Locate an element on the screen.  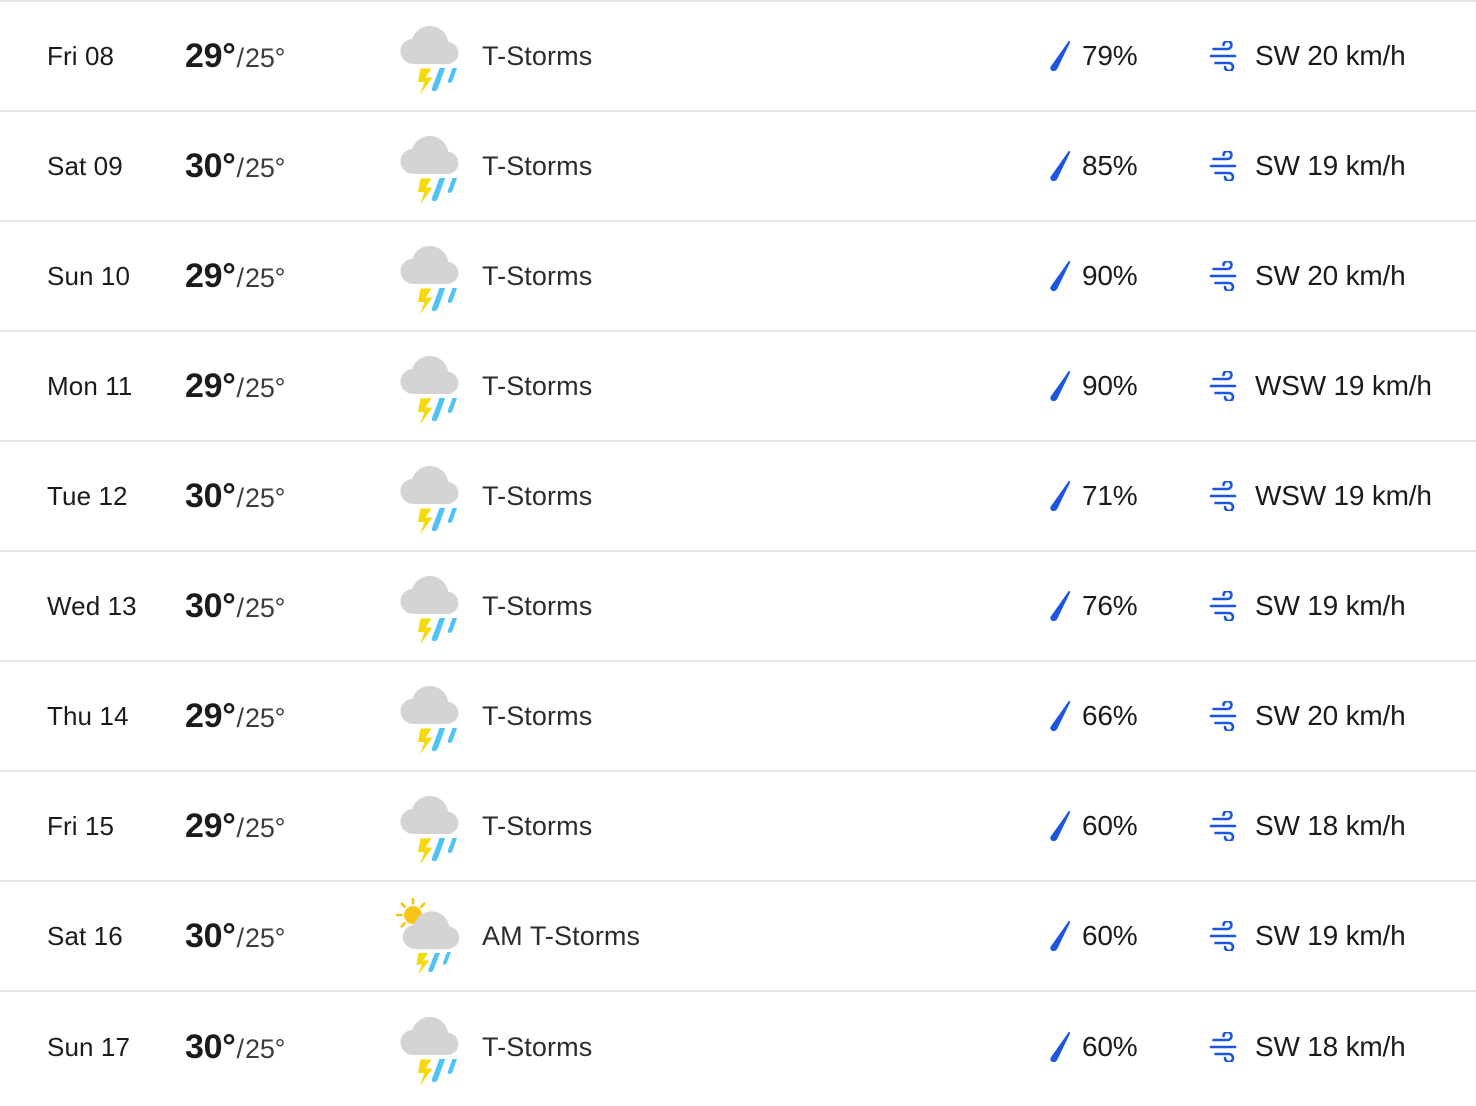
forecast-row: Sun 10 29° / 25° T-Storms 90% SW 20 km/h is located at coordinates (738, 277).